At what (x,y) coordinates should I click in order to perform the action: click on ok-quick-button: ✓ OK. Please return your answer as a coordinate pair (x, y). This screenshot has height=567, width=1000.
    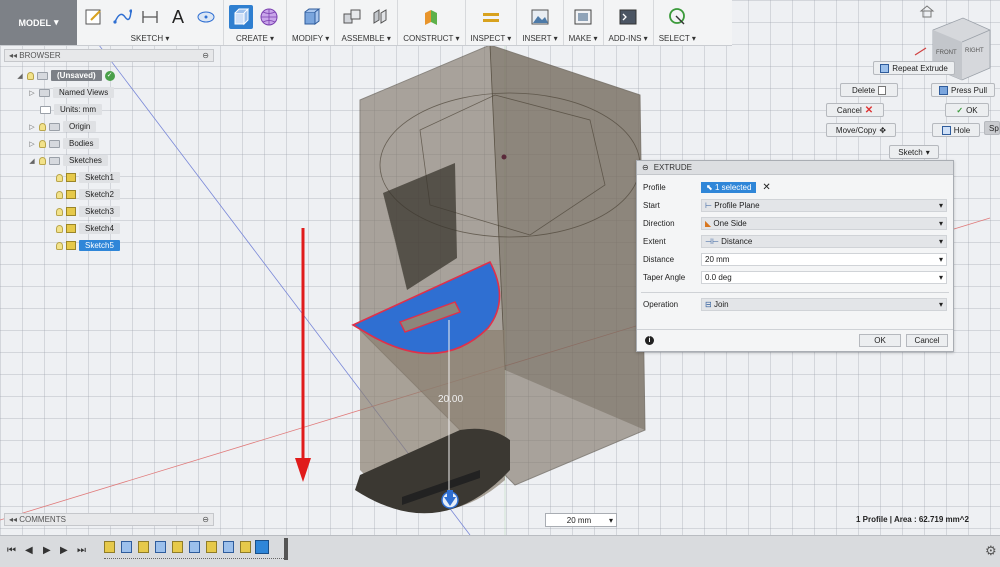
    Looking at the image, I should click on (967, 110).